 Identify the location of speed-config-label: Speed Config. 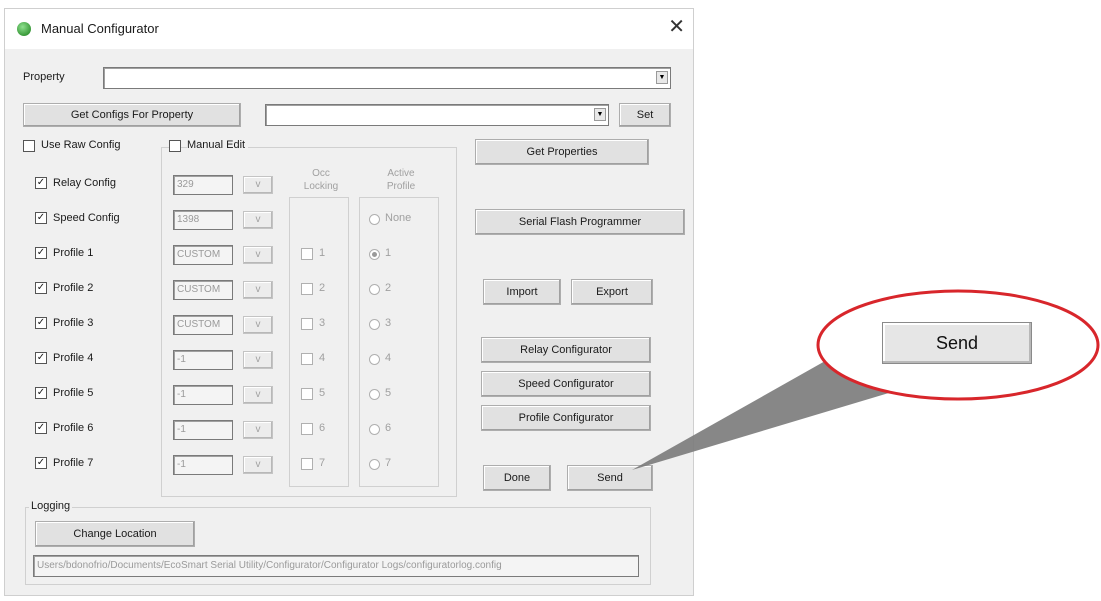
(86, 218).